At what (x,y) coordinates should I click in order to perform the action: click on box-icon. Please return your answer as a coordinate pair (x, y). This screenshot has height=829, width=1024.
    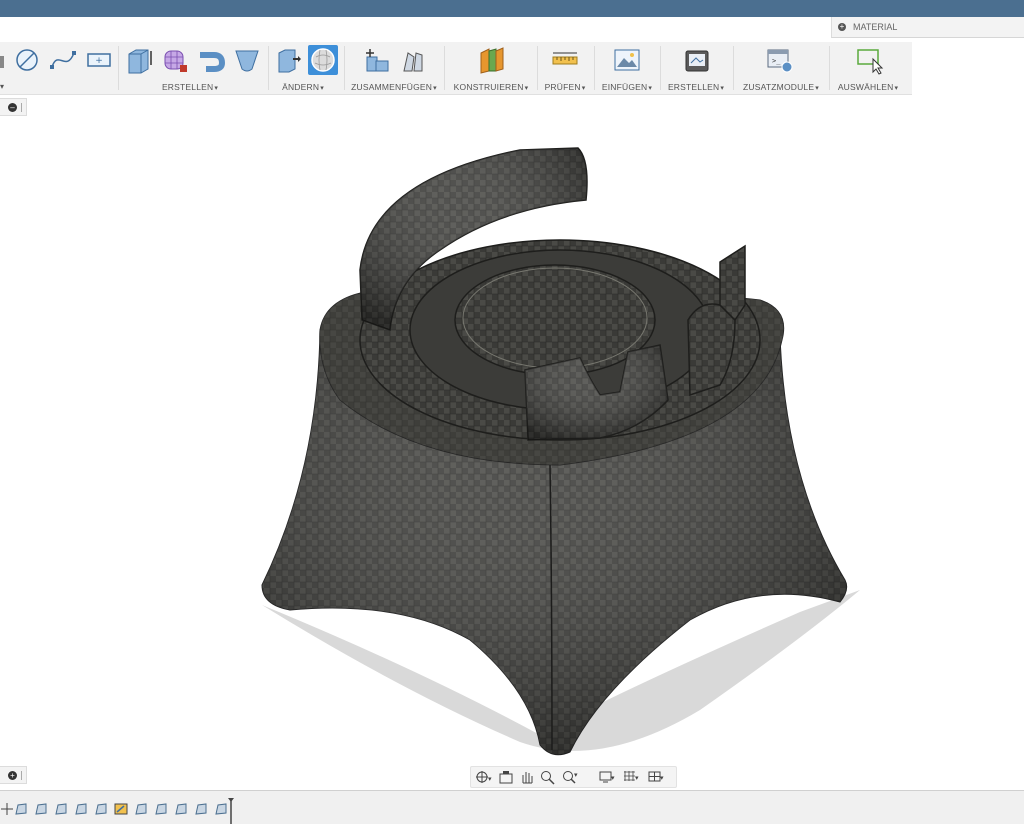
    Looking at the image, I should click on (139, 60).